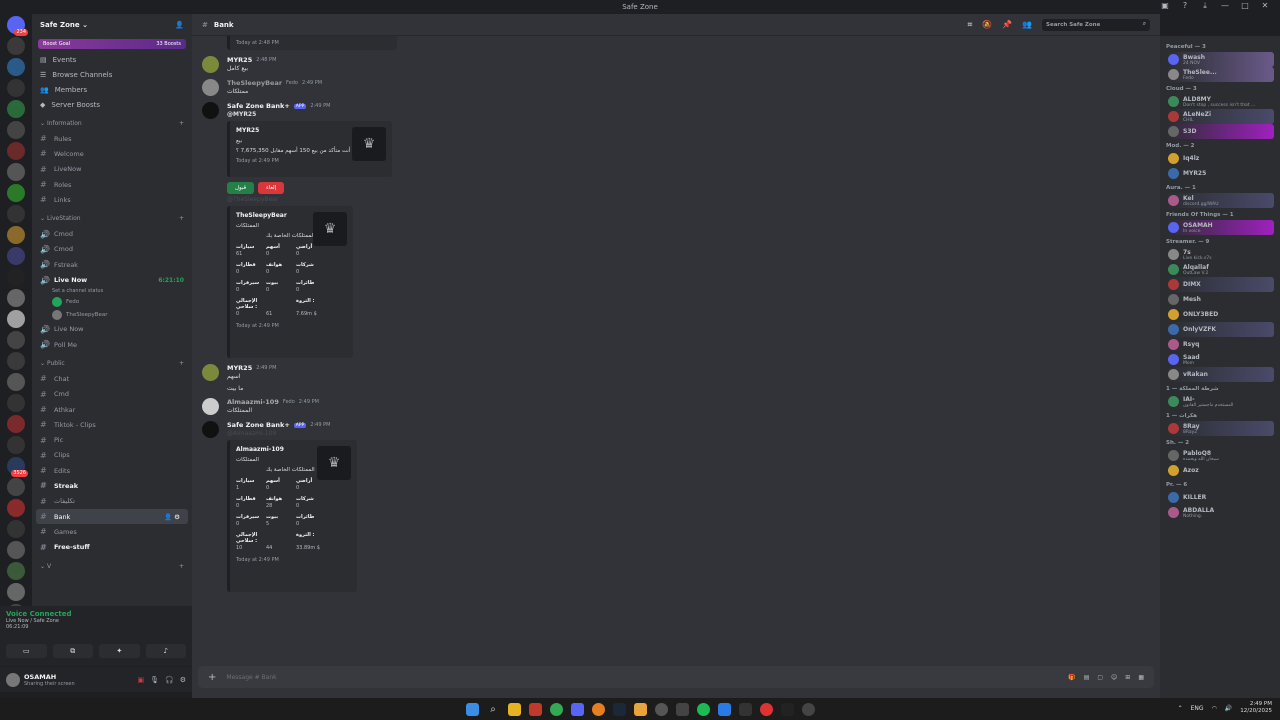 This screenshot has height=720, width=1280. Describe the element at coordinates (1220, 344) in the screenshot. I see `member-item: Rsyq` at that location.